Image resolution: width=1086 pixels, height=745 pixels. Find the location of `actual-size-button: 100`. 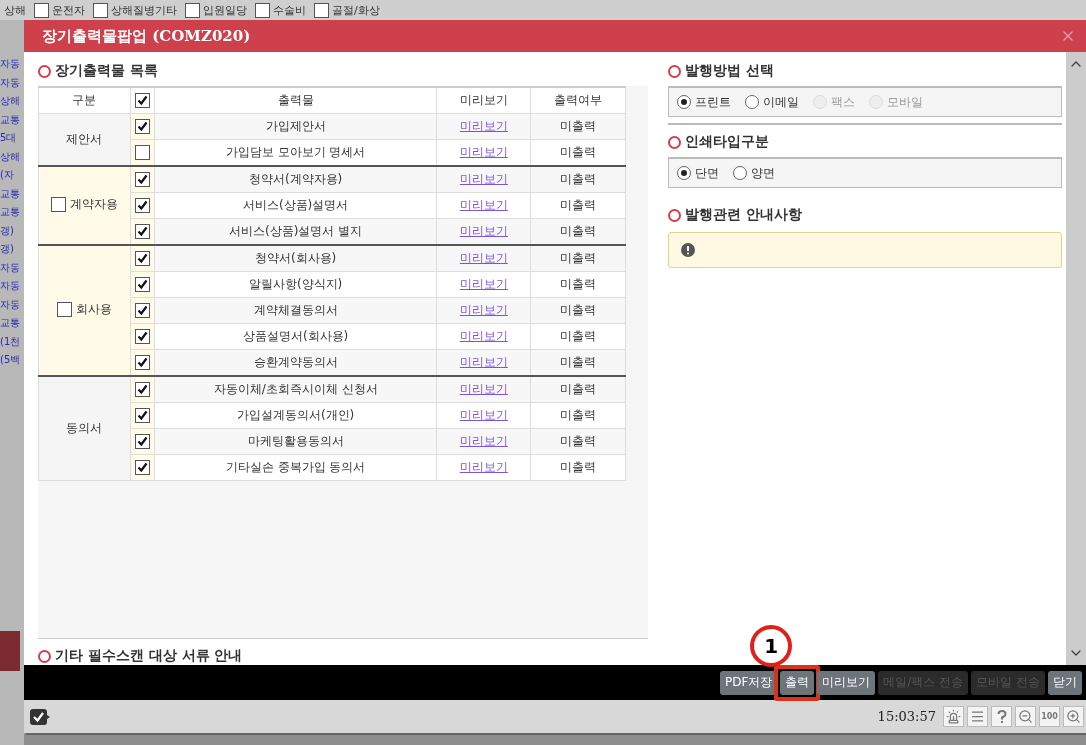

actual-size-button: 100 is located at coordinates (1049, 716).